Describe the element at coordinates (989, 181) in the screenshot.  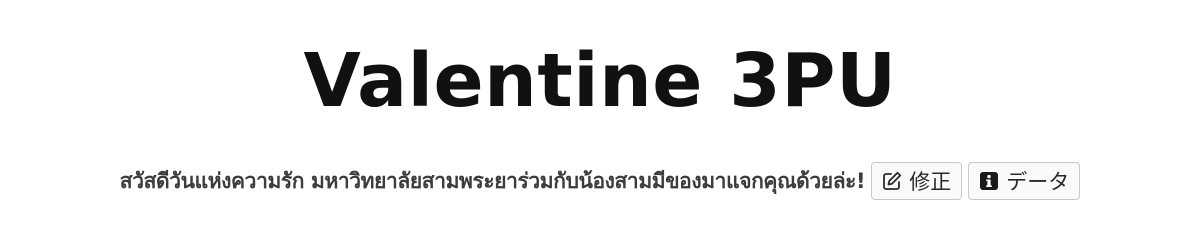
I see `info-icon` at that location.